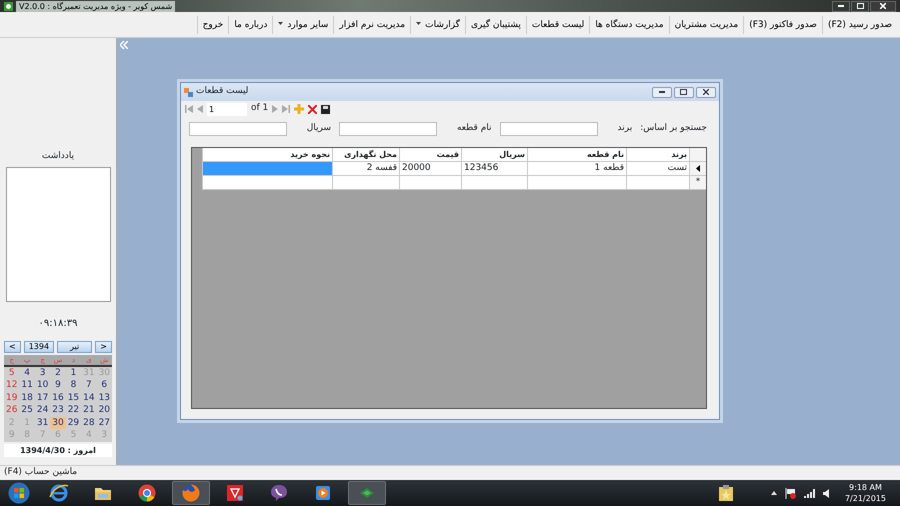 Image resolution: width=900 pixels, height=506 pixels. I want to click on menu-item: گزارشات, so click(437, 25).